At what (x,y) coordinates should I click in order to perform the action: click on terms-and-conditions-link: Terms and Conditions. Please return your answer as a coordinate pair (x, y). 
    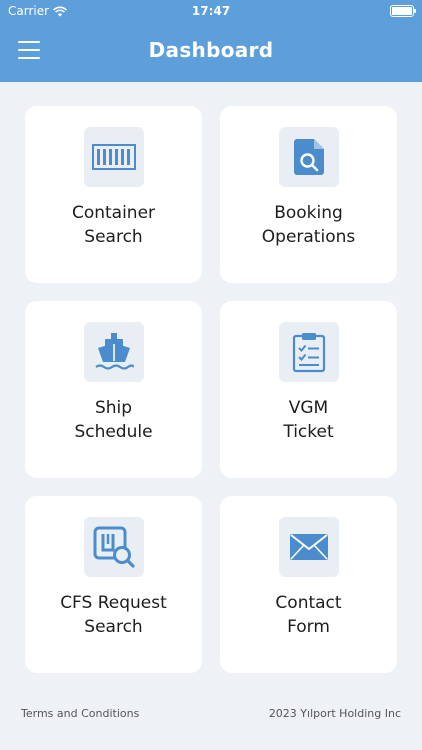
    Looking at the image, I should click on (80, 713).